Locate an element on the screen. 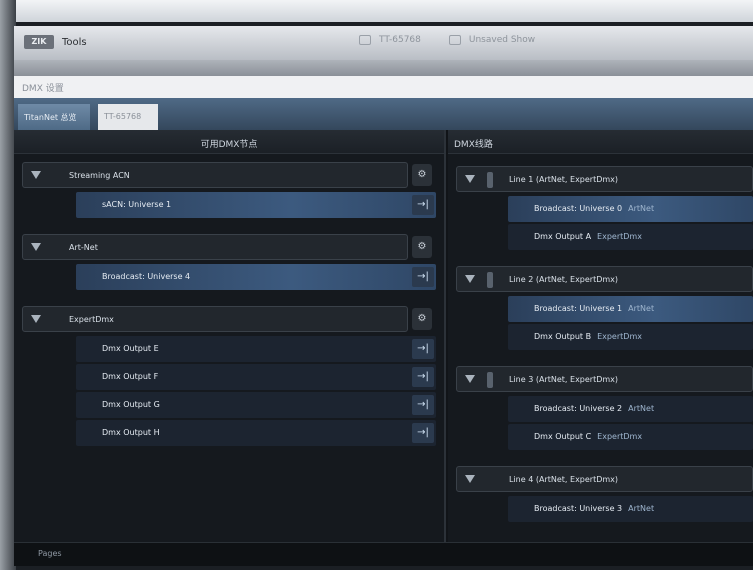 The width and height of the screenshot is (753, 570). dmx-lines-header: DMX线路 is located at coordinates (600, 142).